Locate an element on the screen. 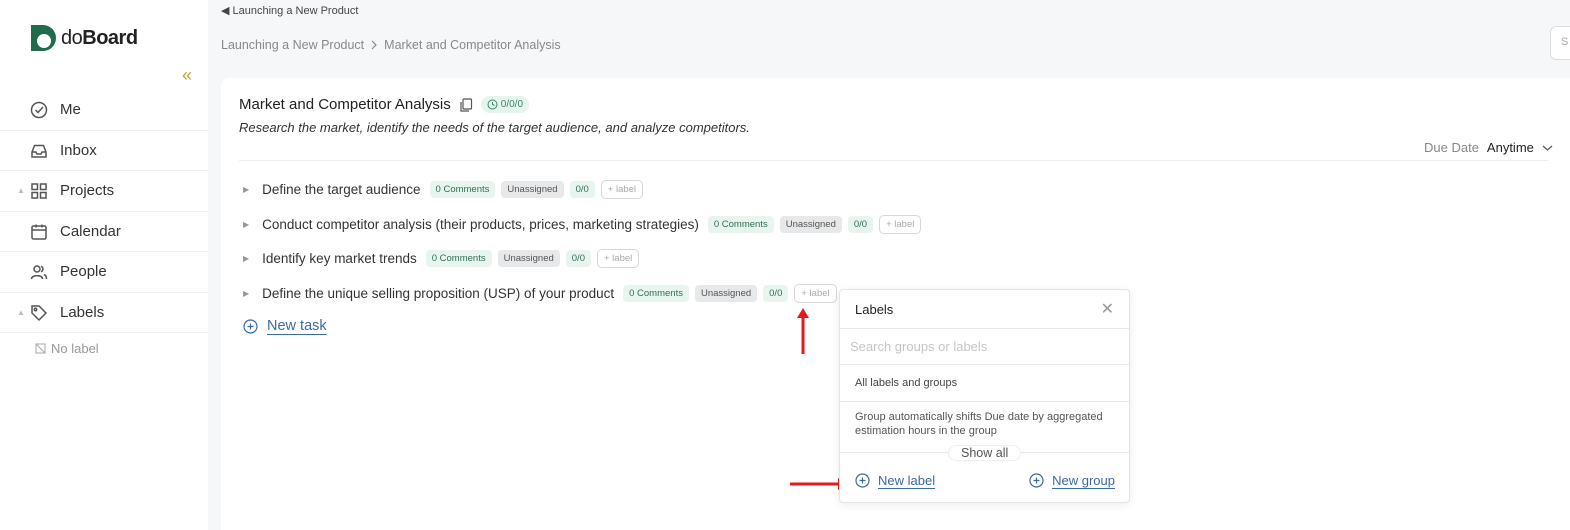 The height and width of the screenshot is (530, 1570). no-label-text: No label is located at coordinates (75, 348).